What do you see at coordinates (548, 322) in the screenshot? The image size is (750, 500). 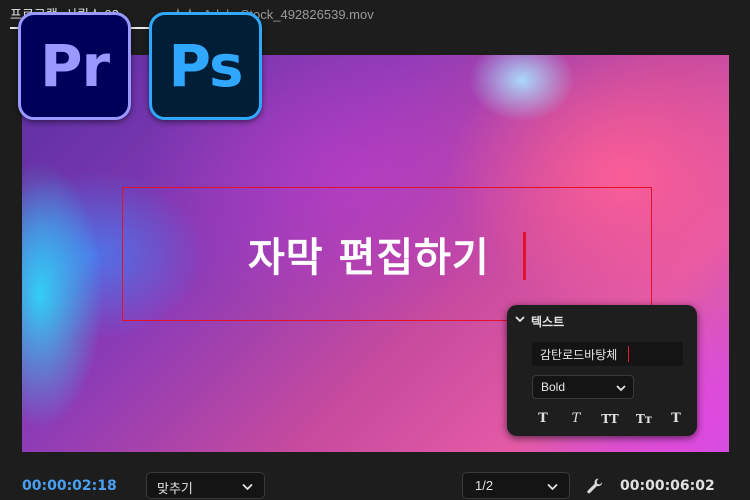 I see `panel-title: 텍스트` at bounding box center [548, 322].